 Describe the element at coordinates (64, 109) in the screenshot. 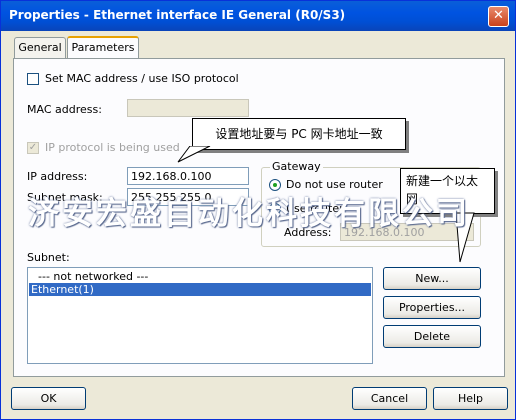

I see `mac-address-label: MAC address:` at that location.